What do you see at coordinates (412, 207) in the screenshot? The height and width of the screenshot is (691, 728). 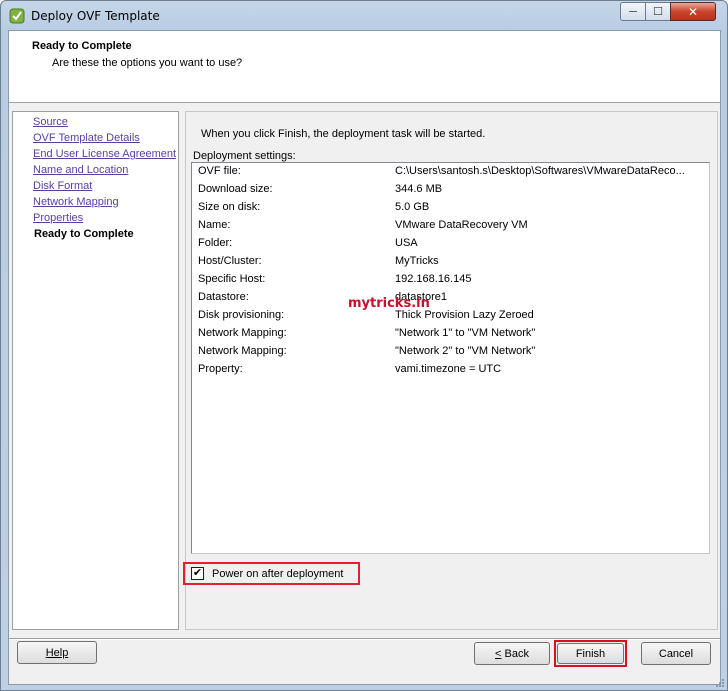 I see `setting-value: 5.0 GB` at bounding box center [412, 207].